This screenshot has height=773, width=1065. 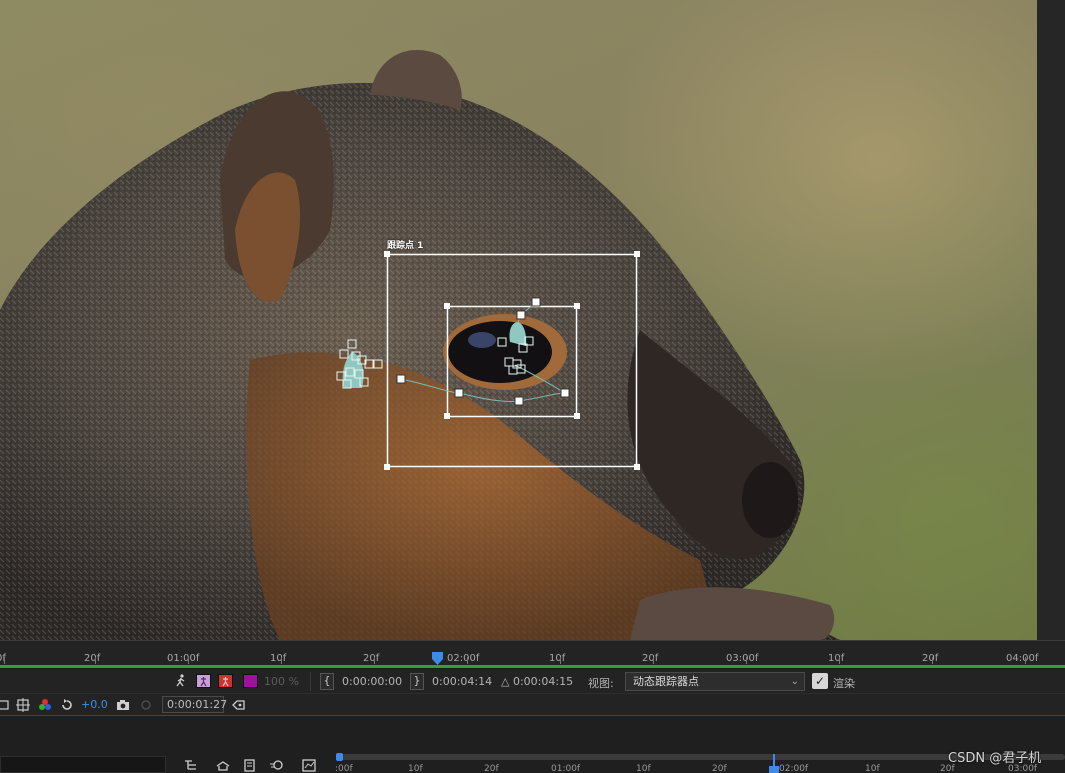 What do you see at coordinates (67, 705) in the screenshot?
I see `reset-exposure-icon` at bounding box center [67, 705].